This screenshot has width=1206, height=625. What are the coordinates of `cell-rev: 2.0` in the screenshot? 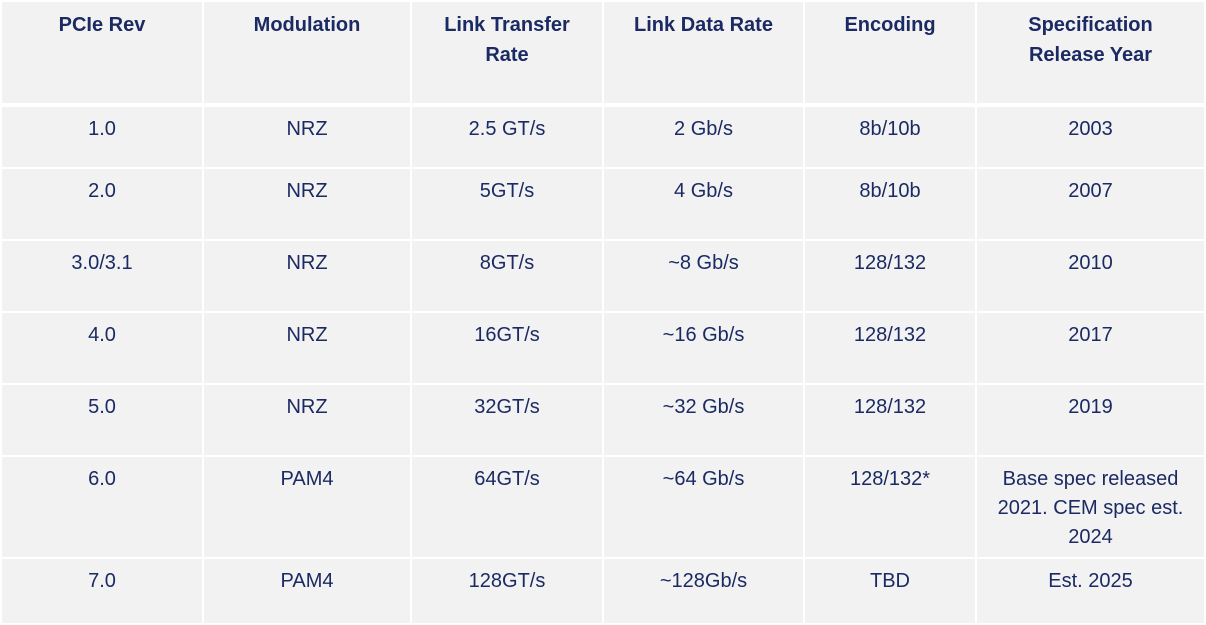 It's located at (102, 204).